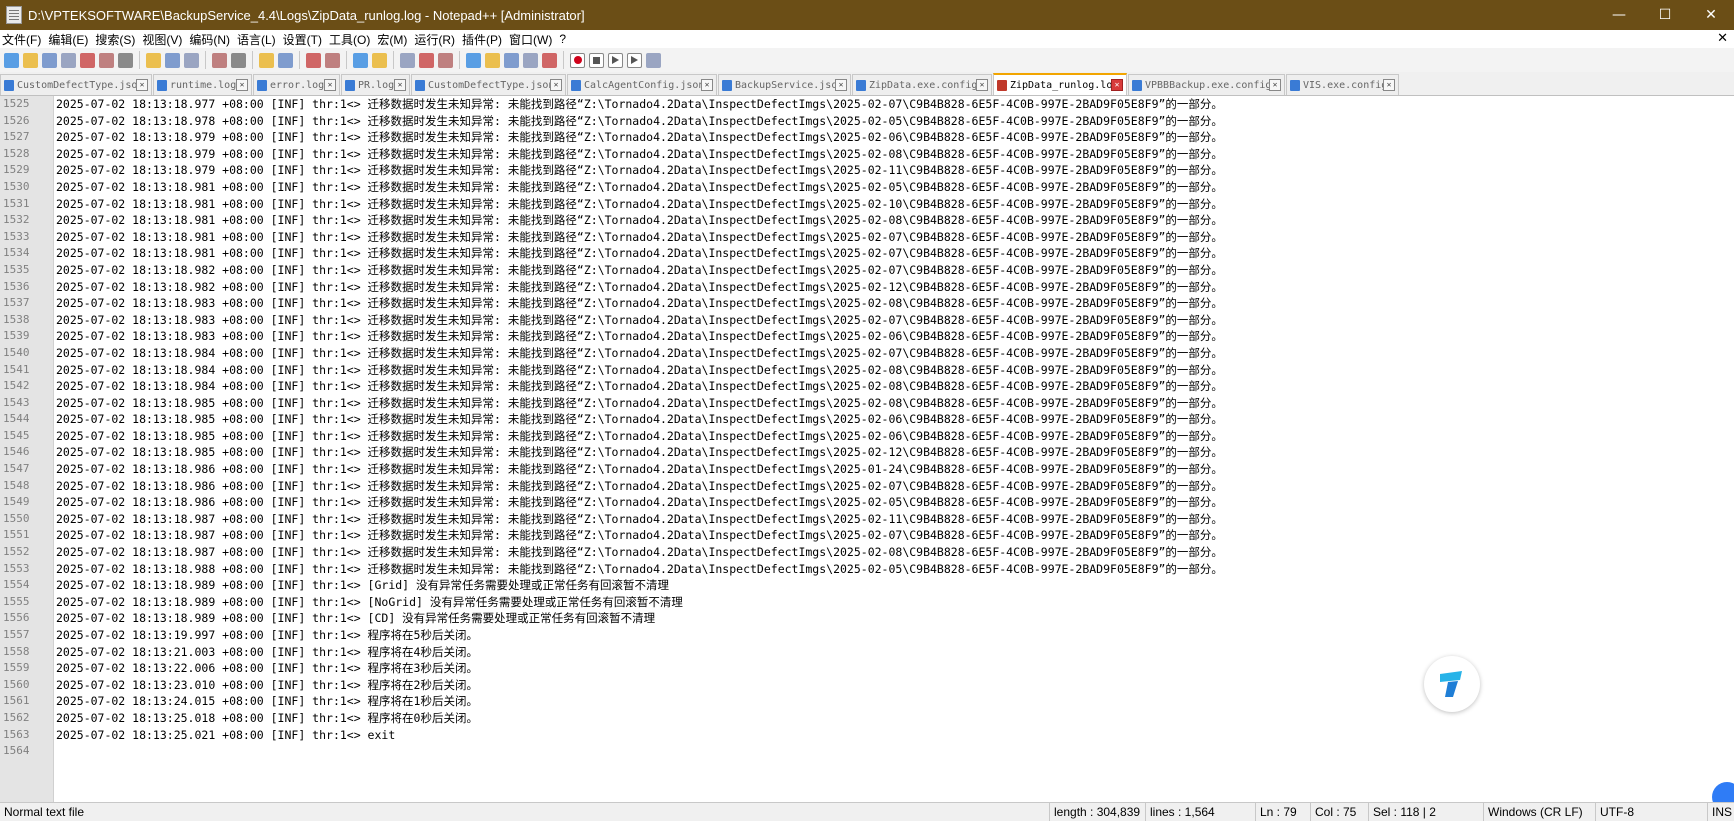 This screenshot has height=821, width=1734. What do you see at coordinates (393, 39) in the screenshot?
I see `menu-macro: 宏(M)` at bounding box center [393, 39].